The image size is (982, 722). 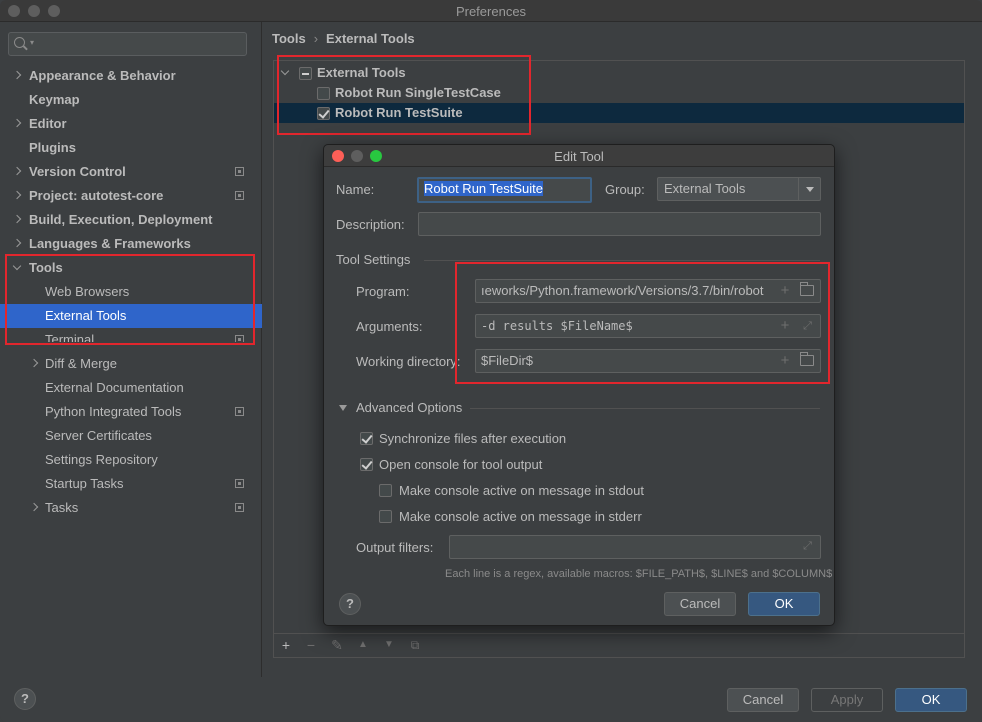 What do you see at coordinates (366, 438) in the screenshot?
I see `sync-files-checkbox` at bounding box center [366, 438].